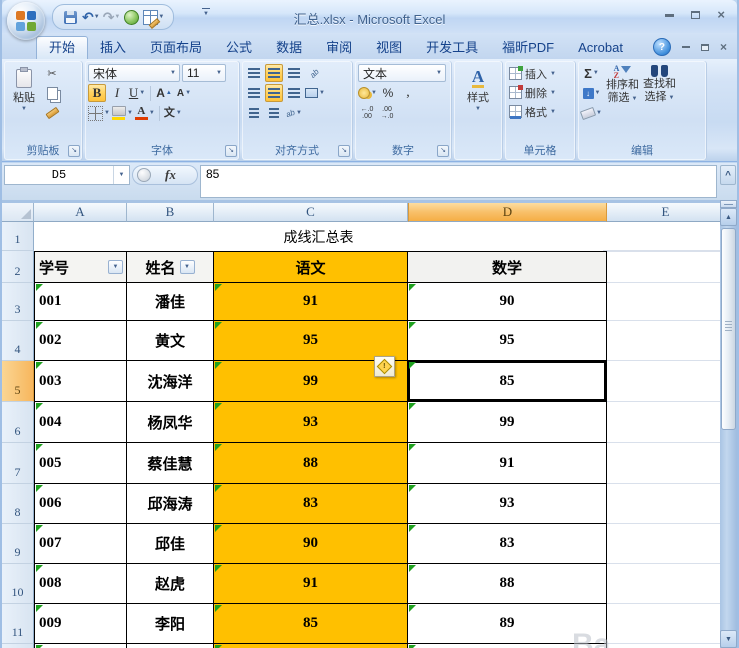 The height and width of the screenshot is (648, 739). I want to click on row-header-10: 10, so click(18, 584).